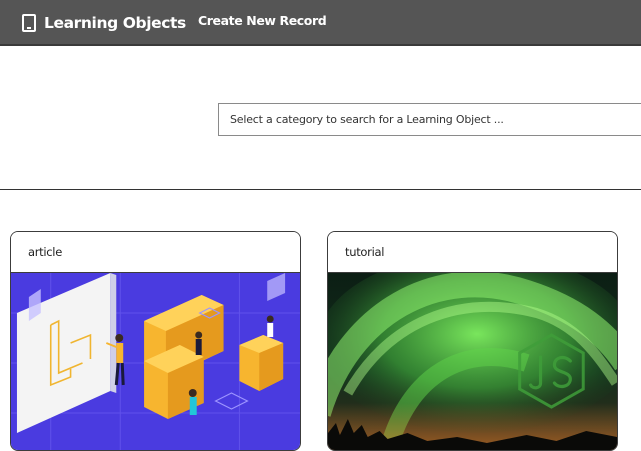  What do you see at coordinates (472, 252) in the screenshot?
I see `card-header: tutorial` at bounding box center [472, 252].